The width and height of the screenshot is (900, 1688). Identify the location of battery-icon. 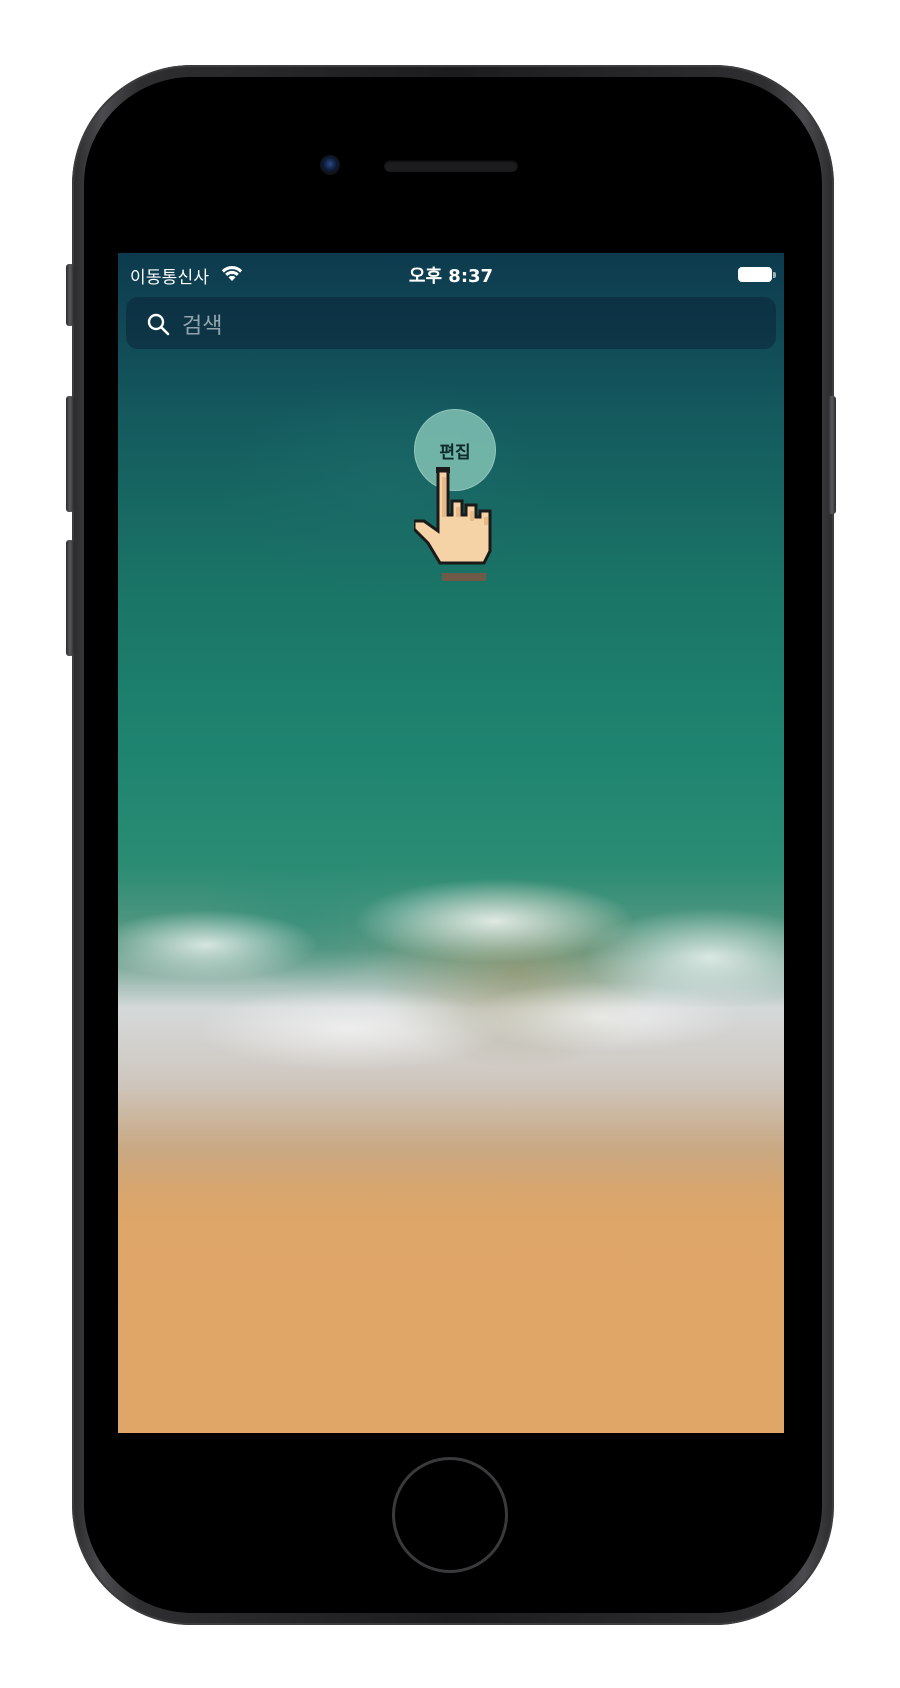
(755, 274).